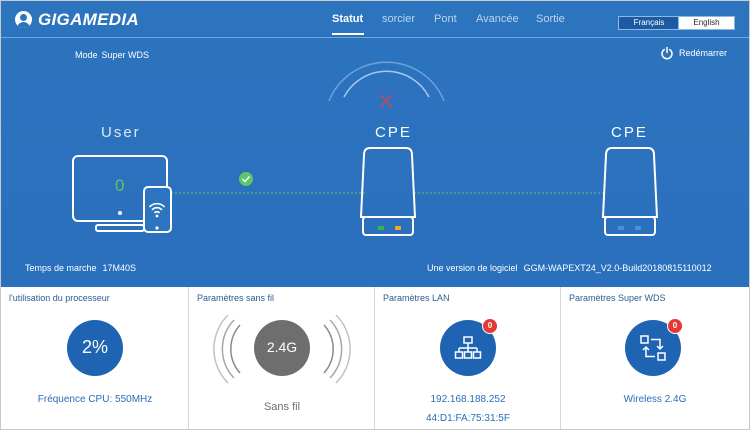  I want to click on network-tree-icon, so click(468, 347).